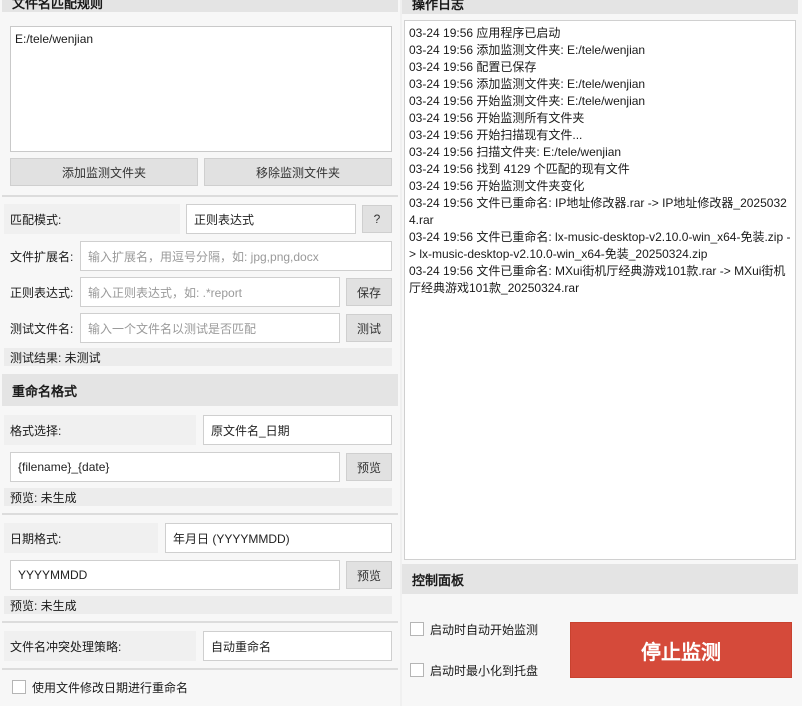 This screenshot has height=706, width=802. Describe the element at coordinates (527, 101) in the screenshot. I see `log-line: 03-24 19:56 开始监测文件夹: E:/tele/wenjian` at that location.